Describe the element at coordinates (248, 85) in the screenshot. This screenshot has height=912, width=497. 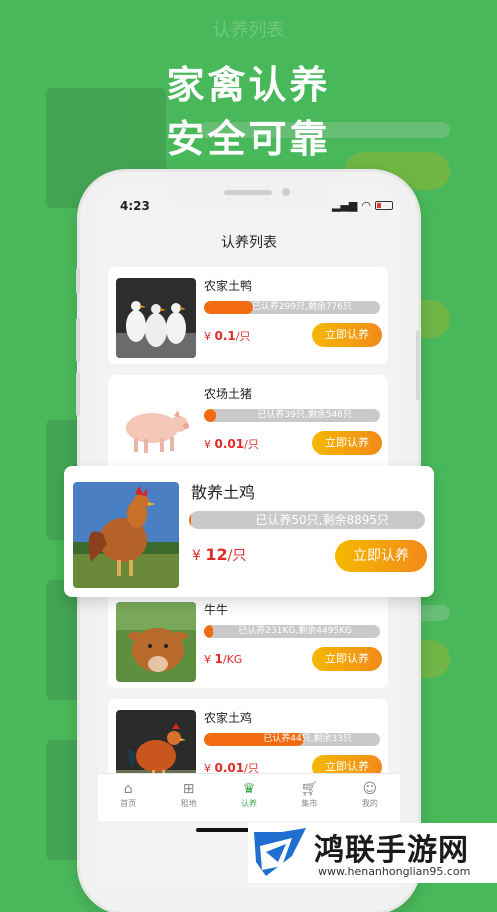
I see `headline-line1: 家禽认养` at that location.